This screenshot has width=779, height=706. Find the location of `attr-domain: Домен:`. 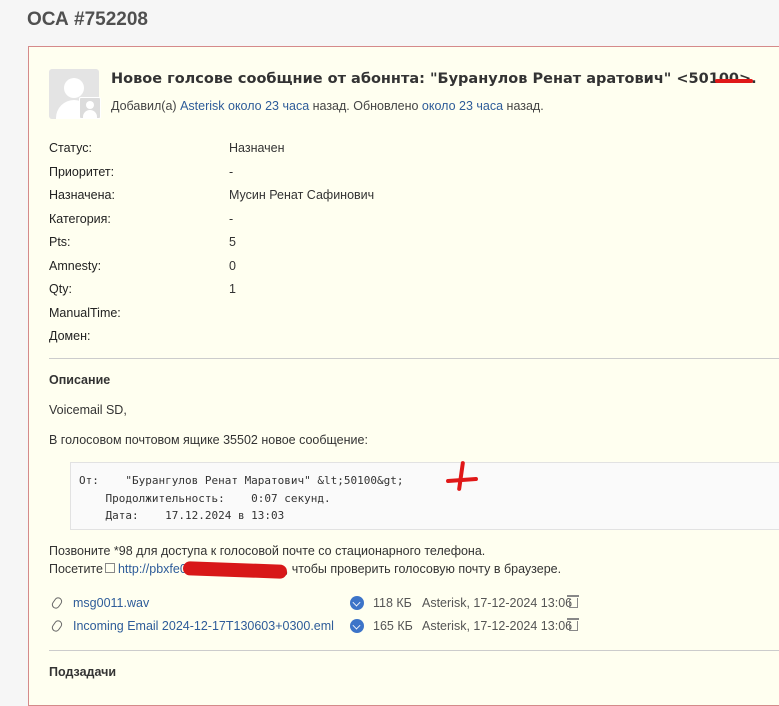

attr-domain: Домен: is located at coordinates (399, 341).